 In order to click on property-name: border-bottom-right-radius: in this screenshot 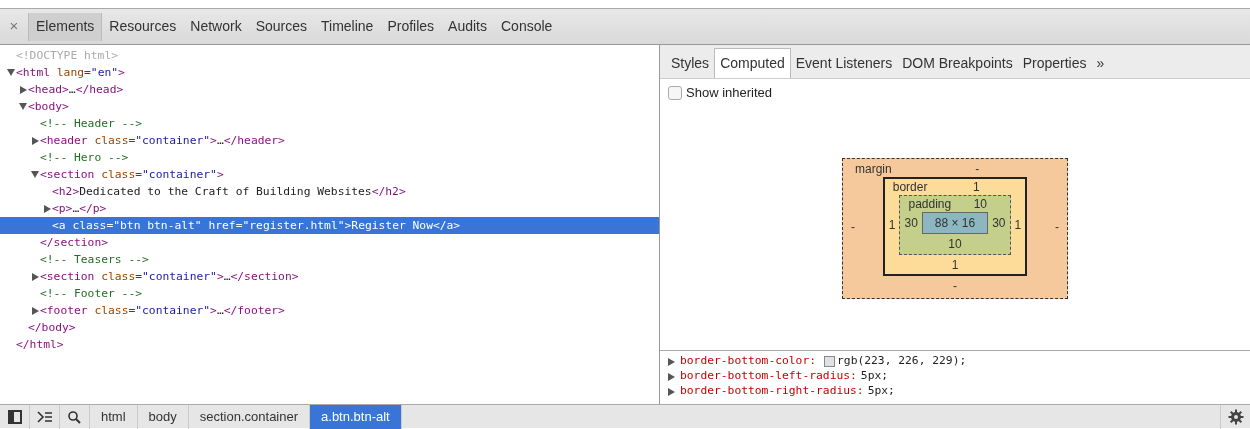, I will do `click(772, 391)`.